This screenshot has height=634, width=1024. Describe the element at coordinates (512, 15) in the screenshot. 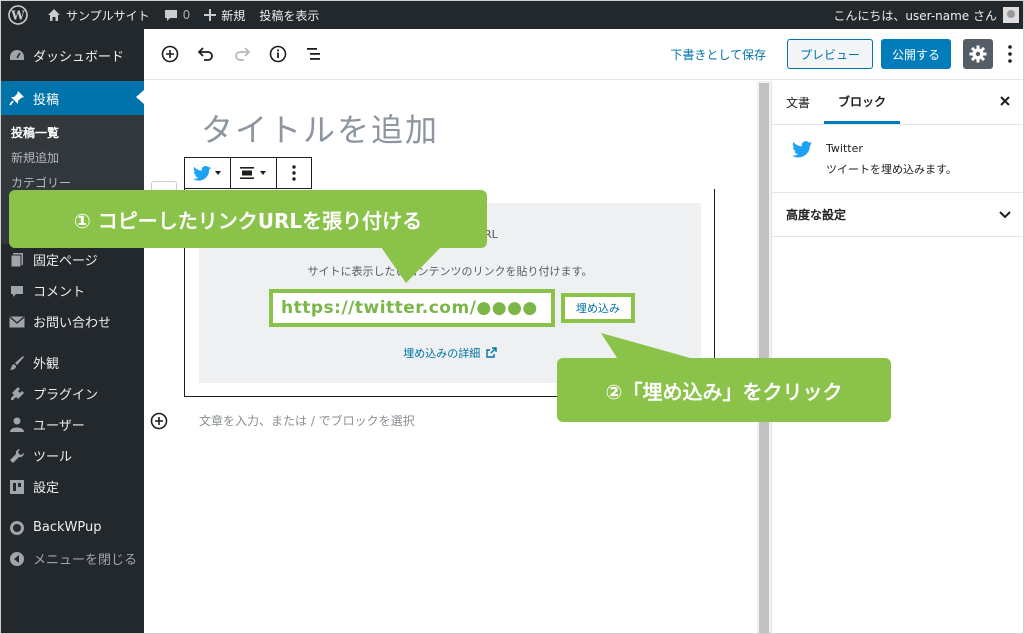

I see `admin-bar: W サンプルサイト 0 新規 投稿を表示 こんにちは、user-name さん` at that location.